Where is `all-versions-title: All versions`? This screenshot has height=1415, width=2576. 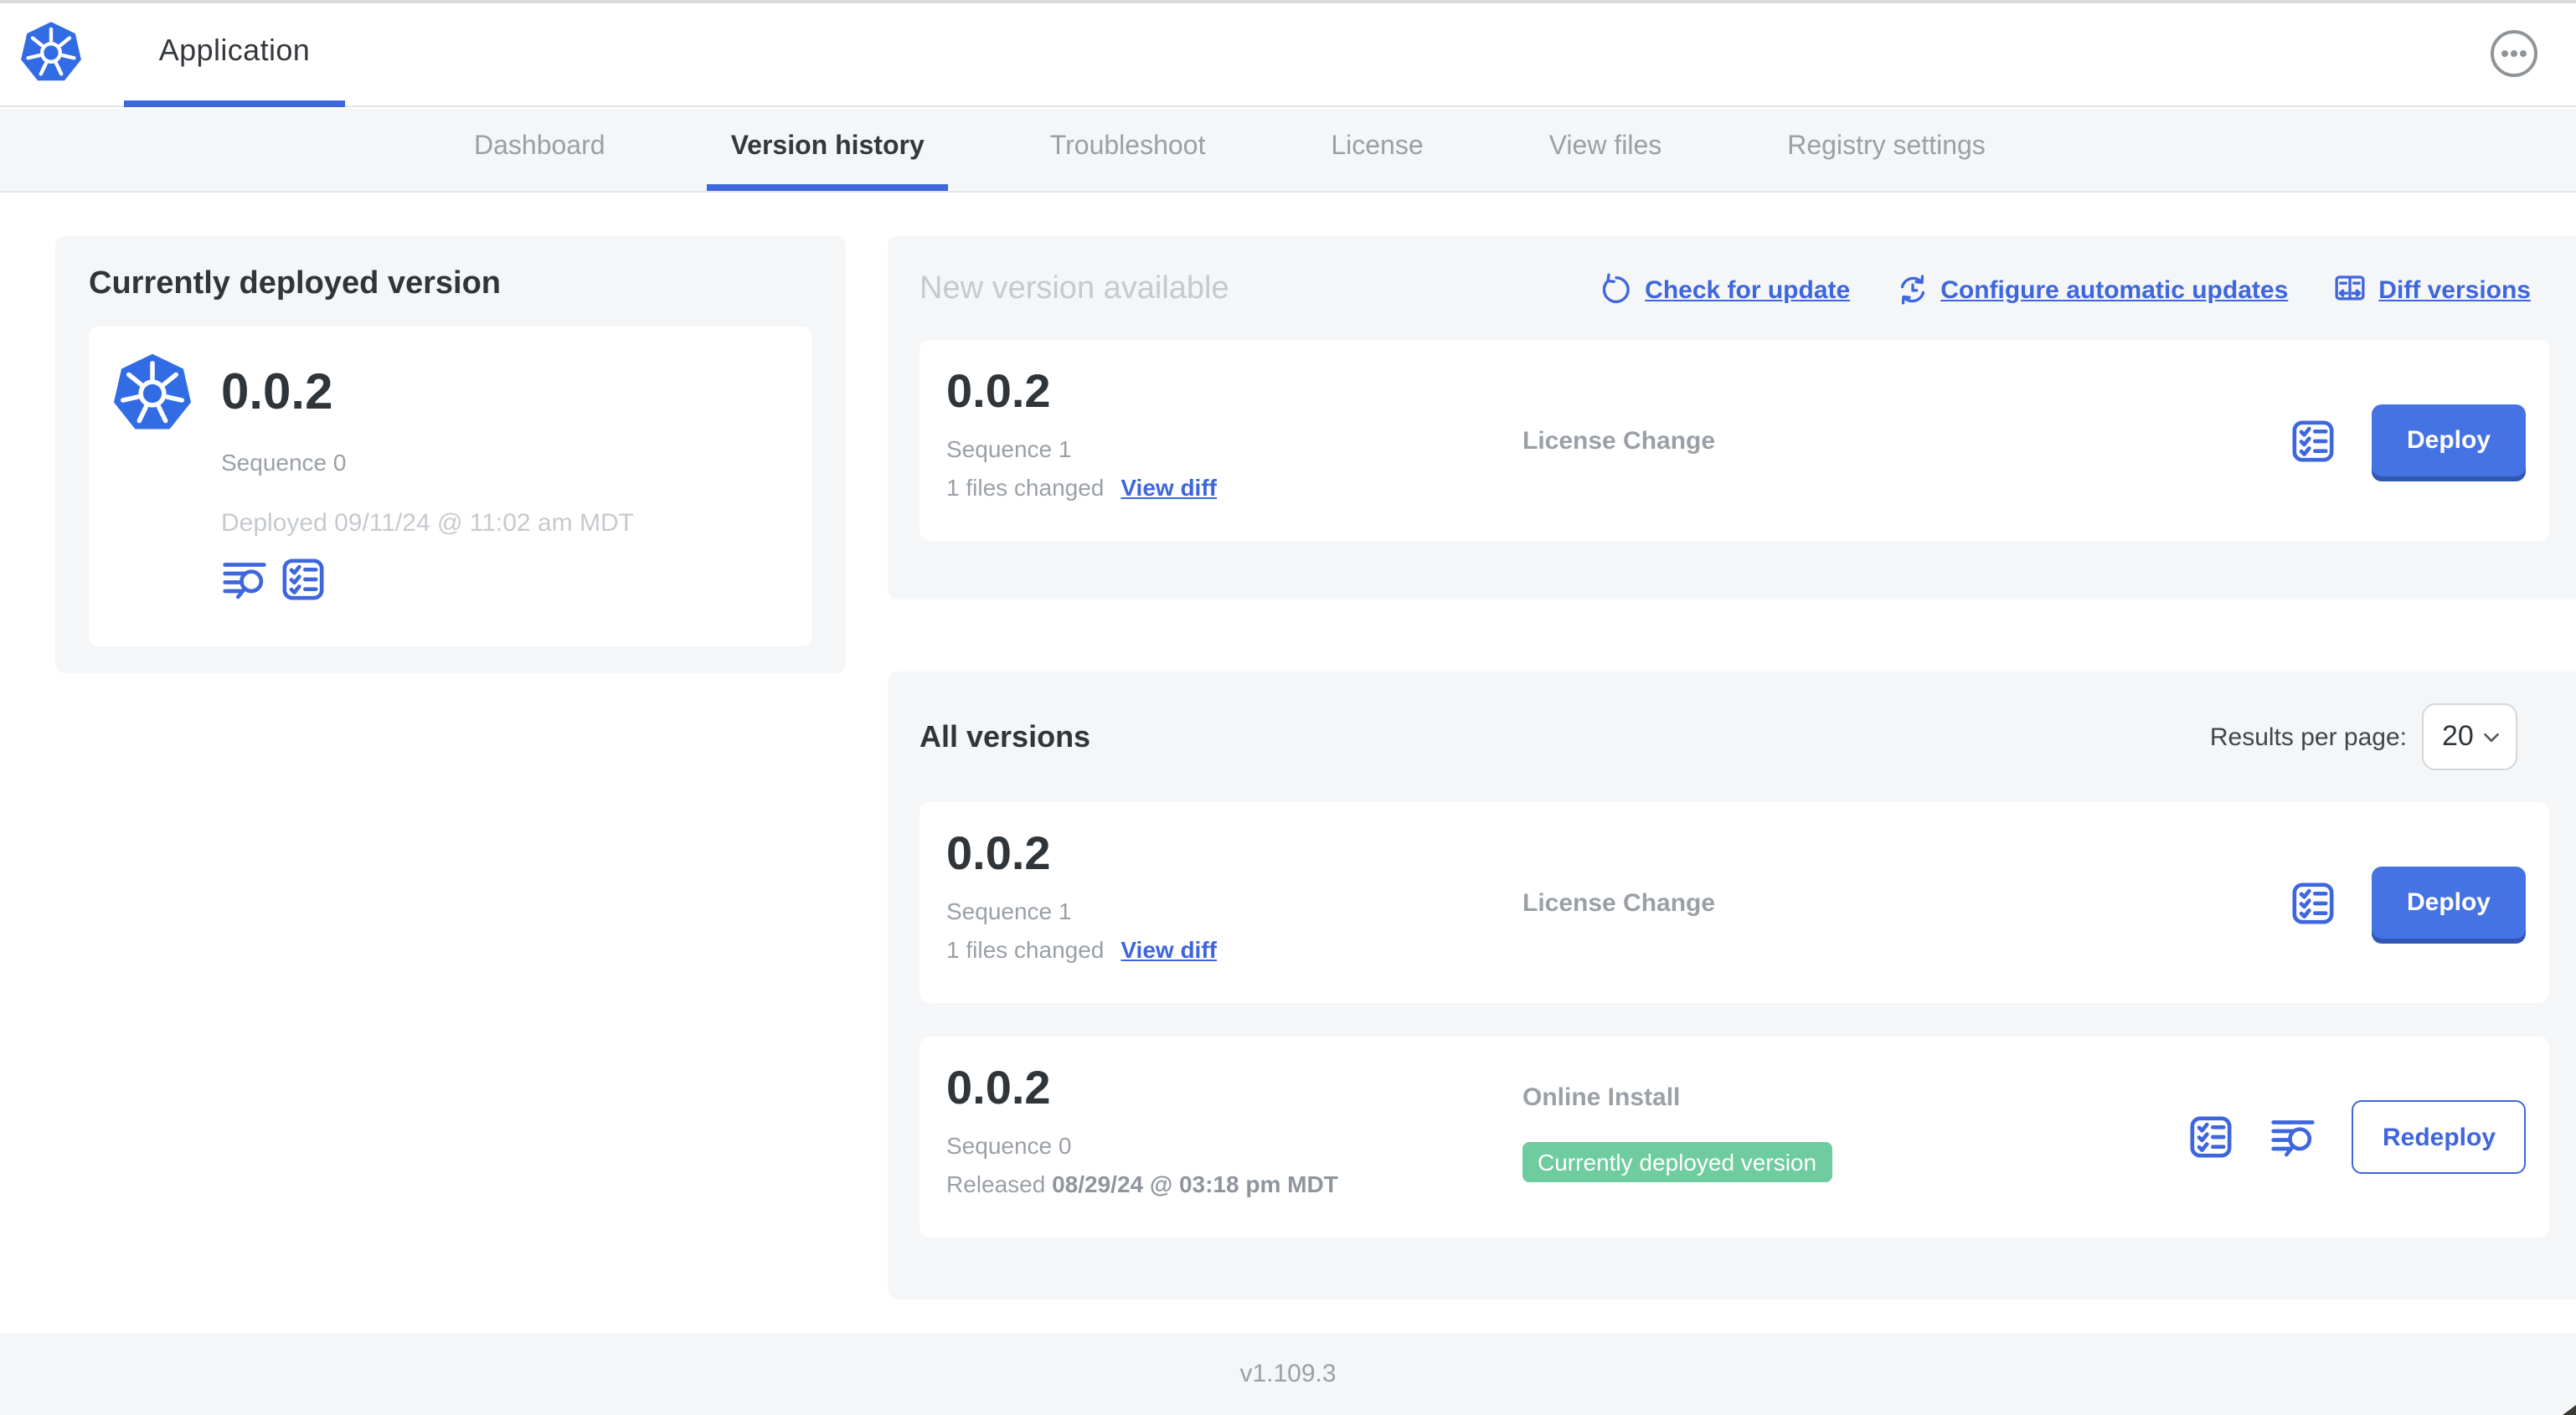
all-versions-title: All versions is located at coordinates (1005, 736).